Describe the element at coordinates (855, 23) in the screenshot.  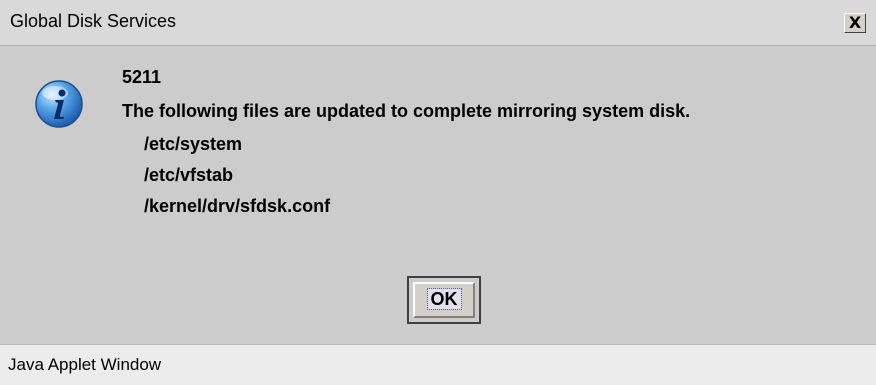
I see `close-button: X` at that location.